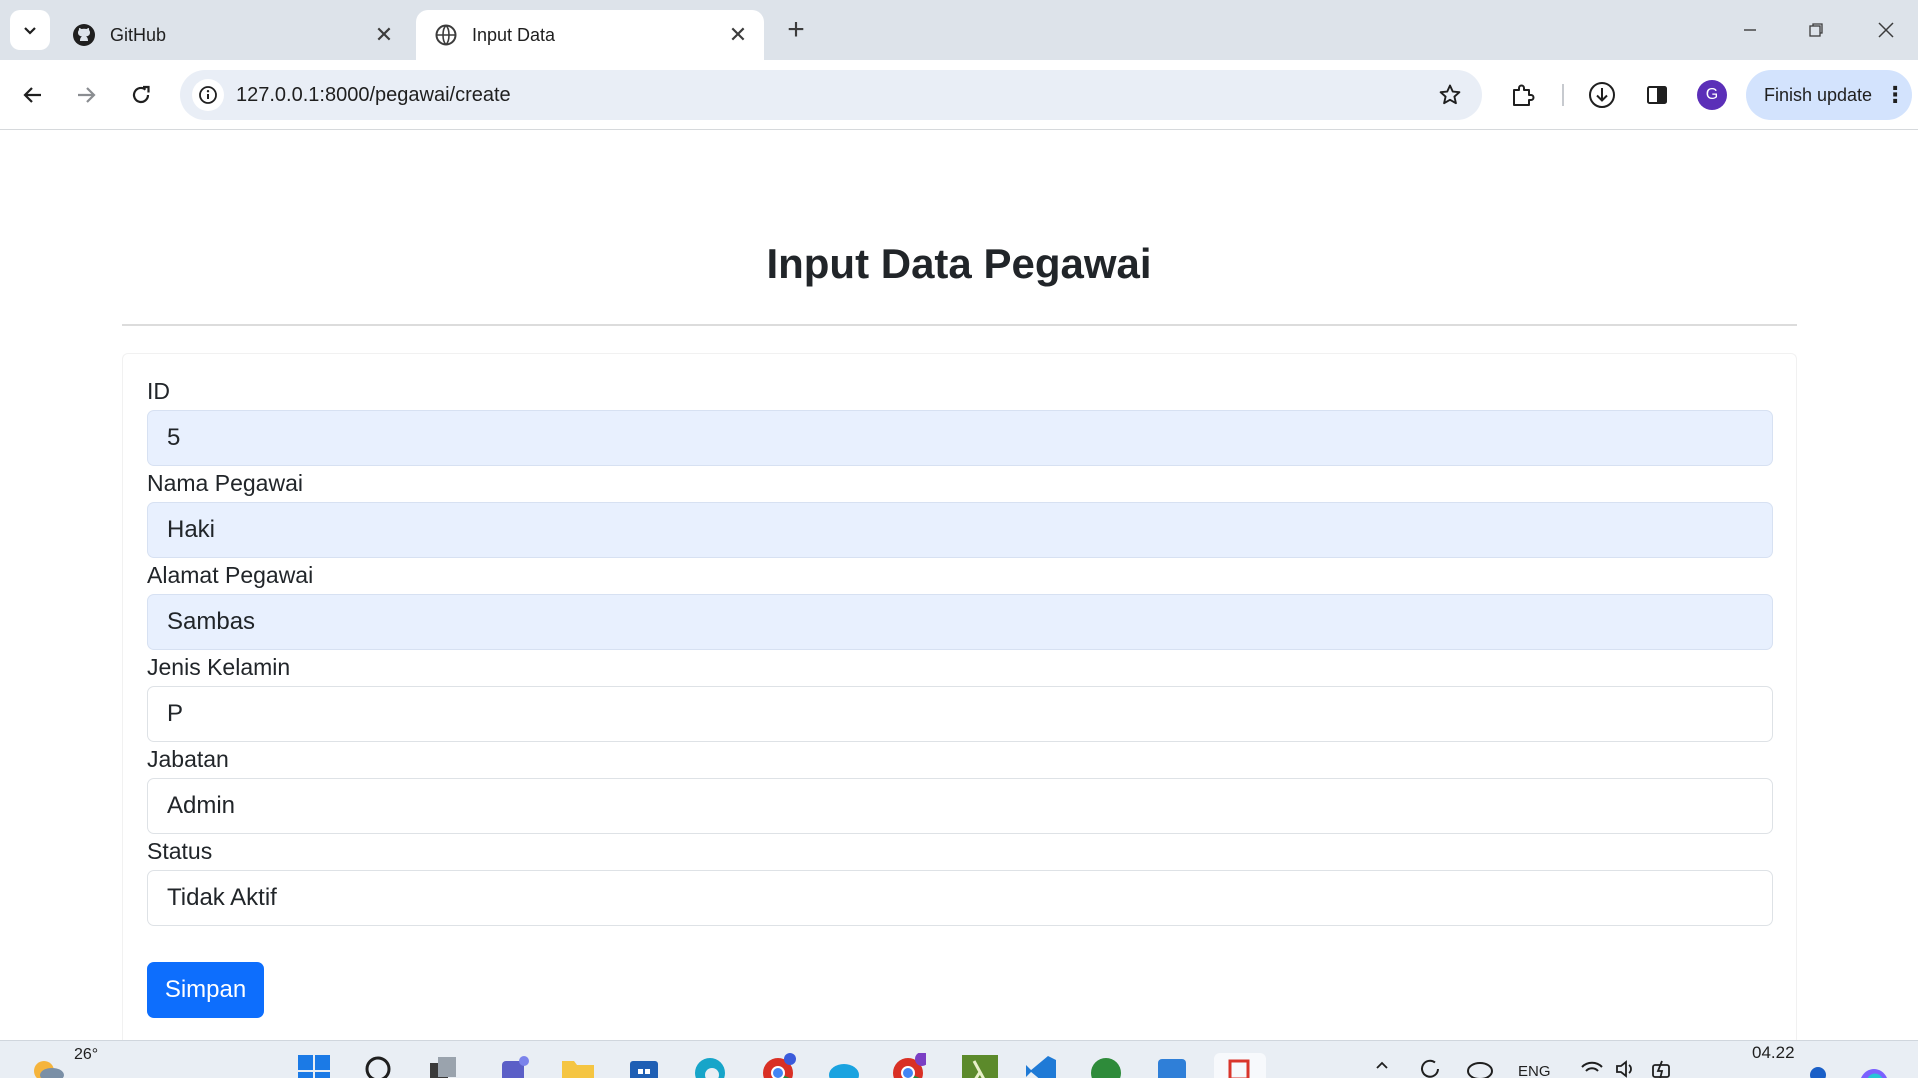 This screenshot has height=1078, width=1918. What do you see at coordinates (959, 263) in the screenshot?
I see `page-title: Input Data Pegawai` at bounding box center [959, 263].